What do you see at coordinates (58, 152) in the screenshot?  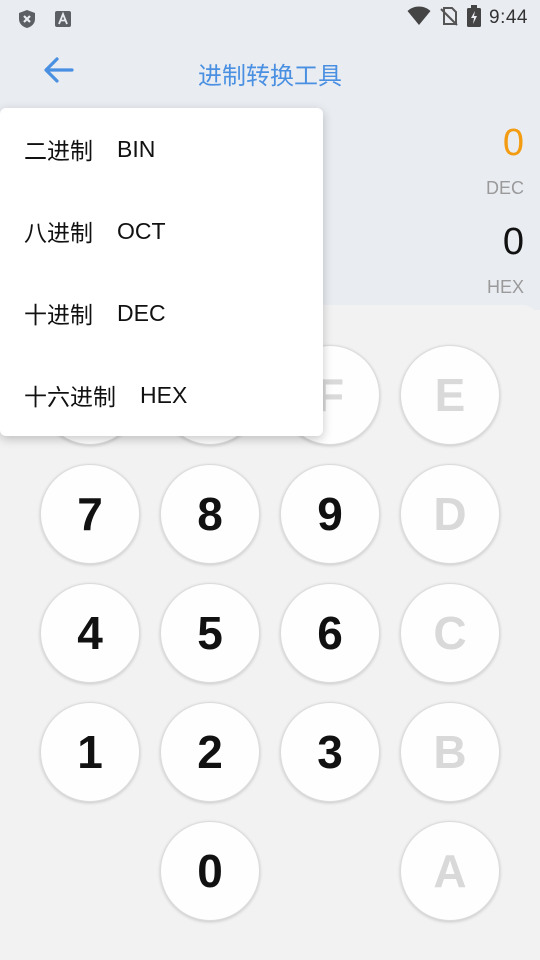 I see `menu-item-name: 二进制` at bounding box center [58, 152].